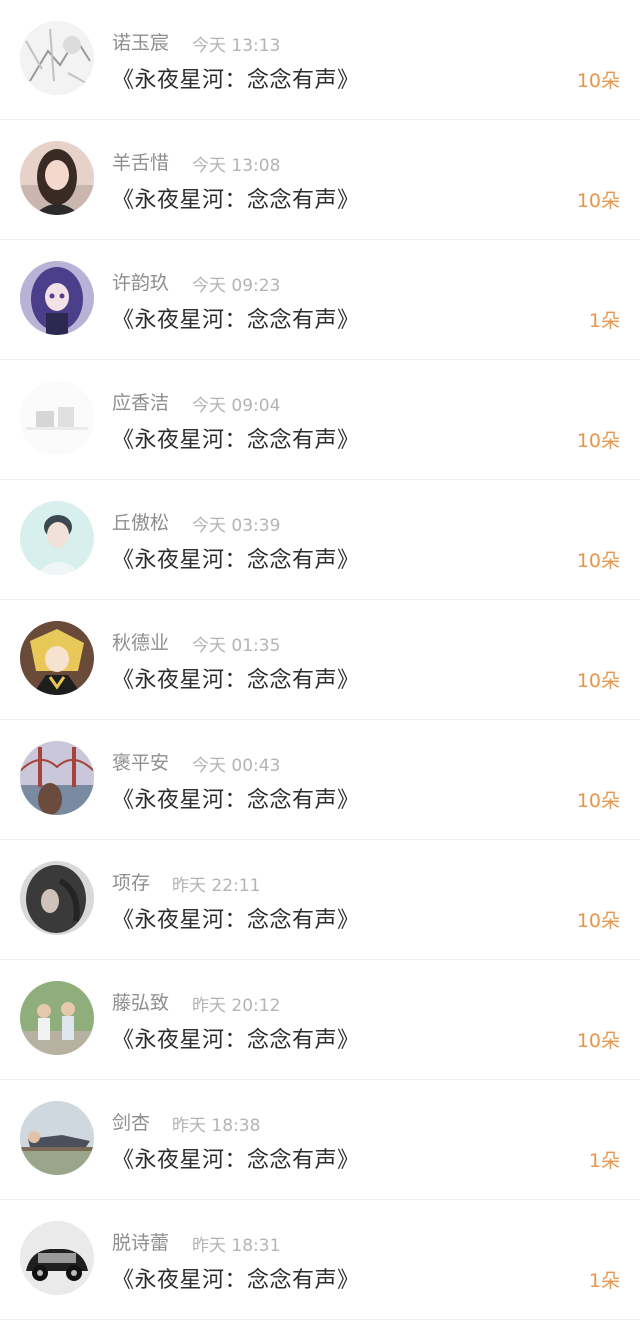  What do you see at coordinates (57, 1138) in the screenshot?
I see `avatar-lying-outdoor-icon` at bounding box center [57, 1138].